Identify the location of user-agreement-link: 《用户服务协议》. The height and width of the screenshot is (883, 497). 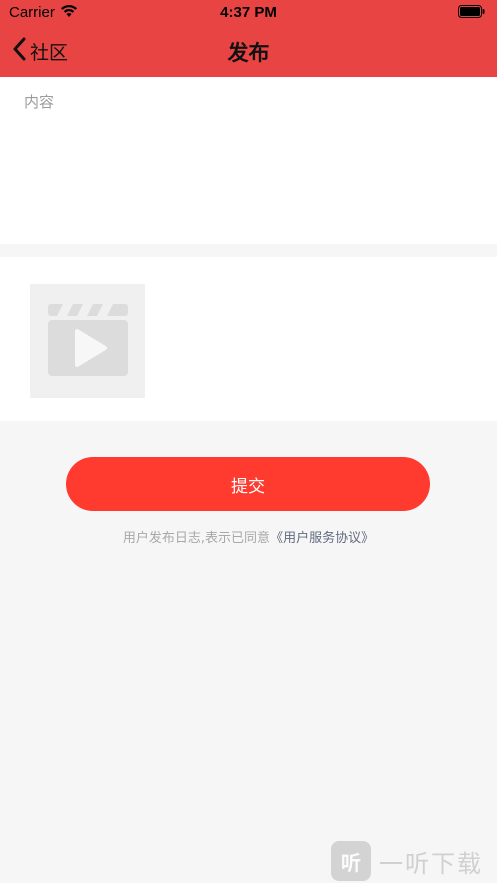
(322, 538).